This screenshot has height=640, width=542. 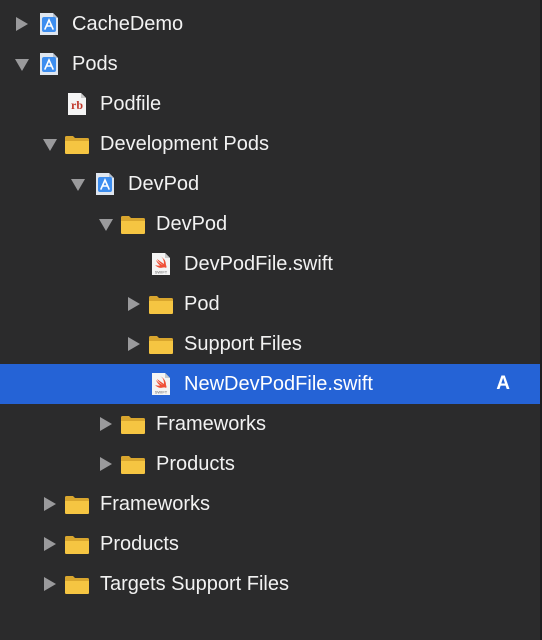 What do you see at coordinates (131, 104) in the screenshot?
I see `navigator-row-label: Podfile` at bounding box center [131, 104].